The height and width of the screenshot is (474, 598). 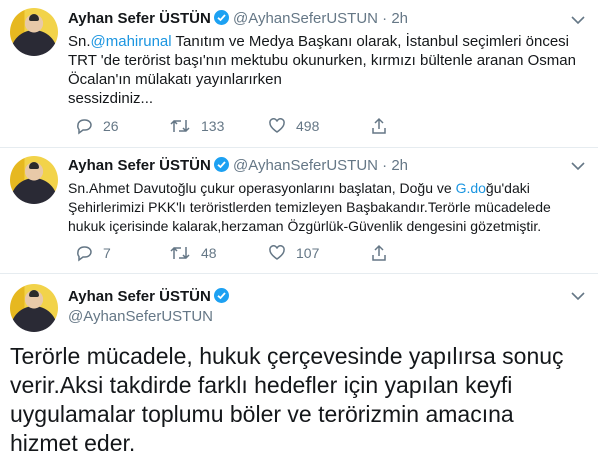 I want to click on retweet-button: 48, so click(x=193, y=253).